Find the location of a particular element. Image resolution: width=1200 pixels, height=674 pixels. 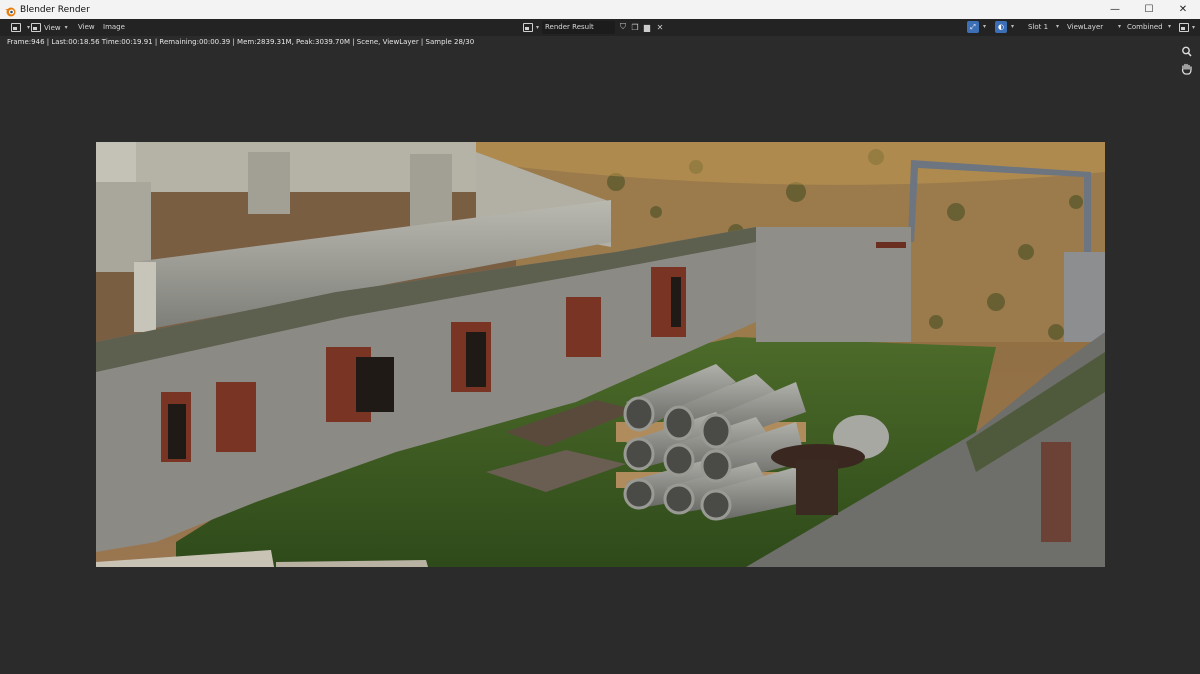

unlink-close-icon: ✕ is located at coordinates (660, 27).